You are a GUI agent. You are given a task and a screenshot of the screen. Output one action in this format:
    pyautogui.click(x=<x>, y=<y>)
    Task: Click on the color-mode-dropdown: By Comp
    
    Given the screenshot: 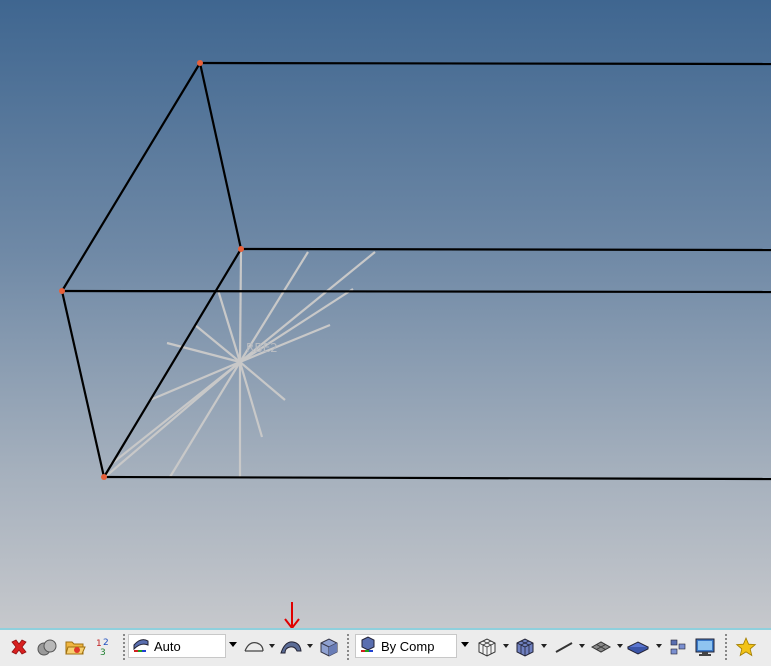 What is the action you would take?
    pyautogui.click(x=406, y=646)
    